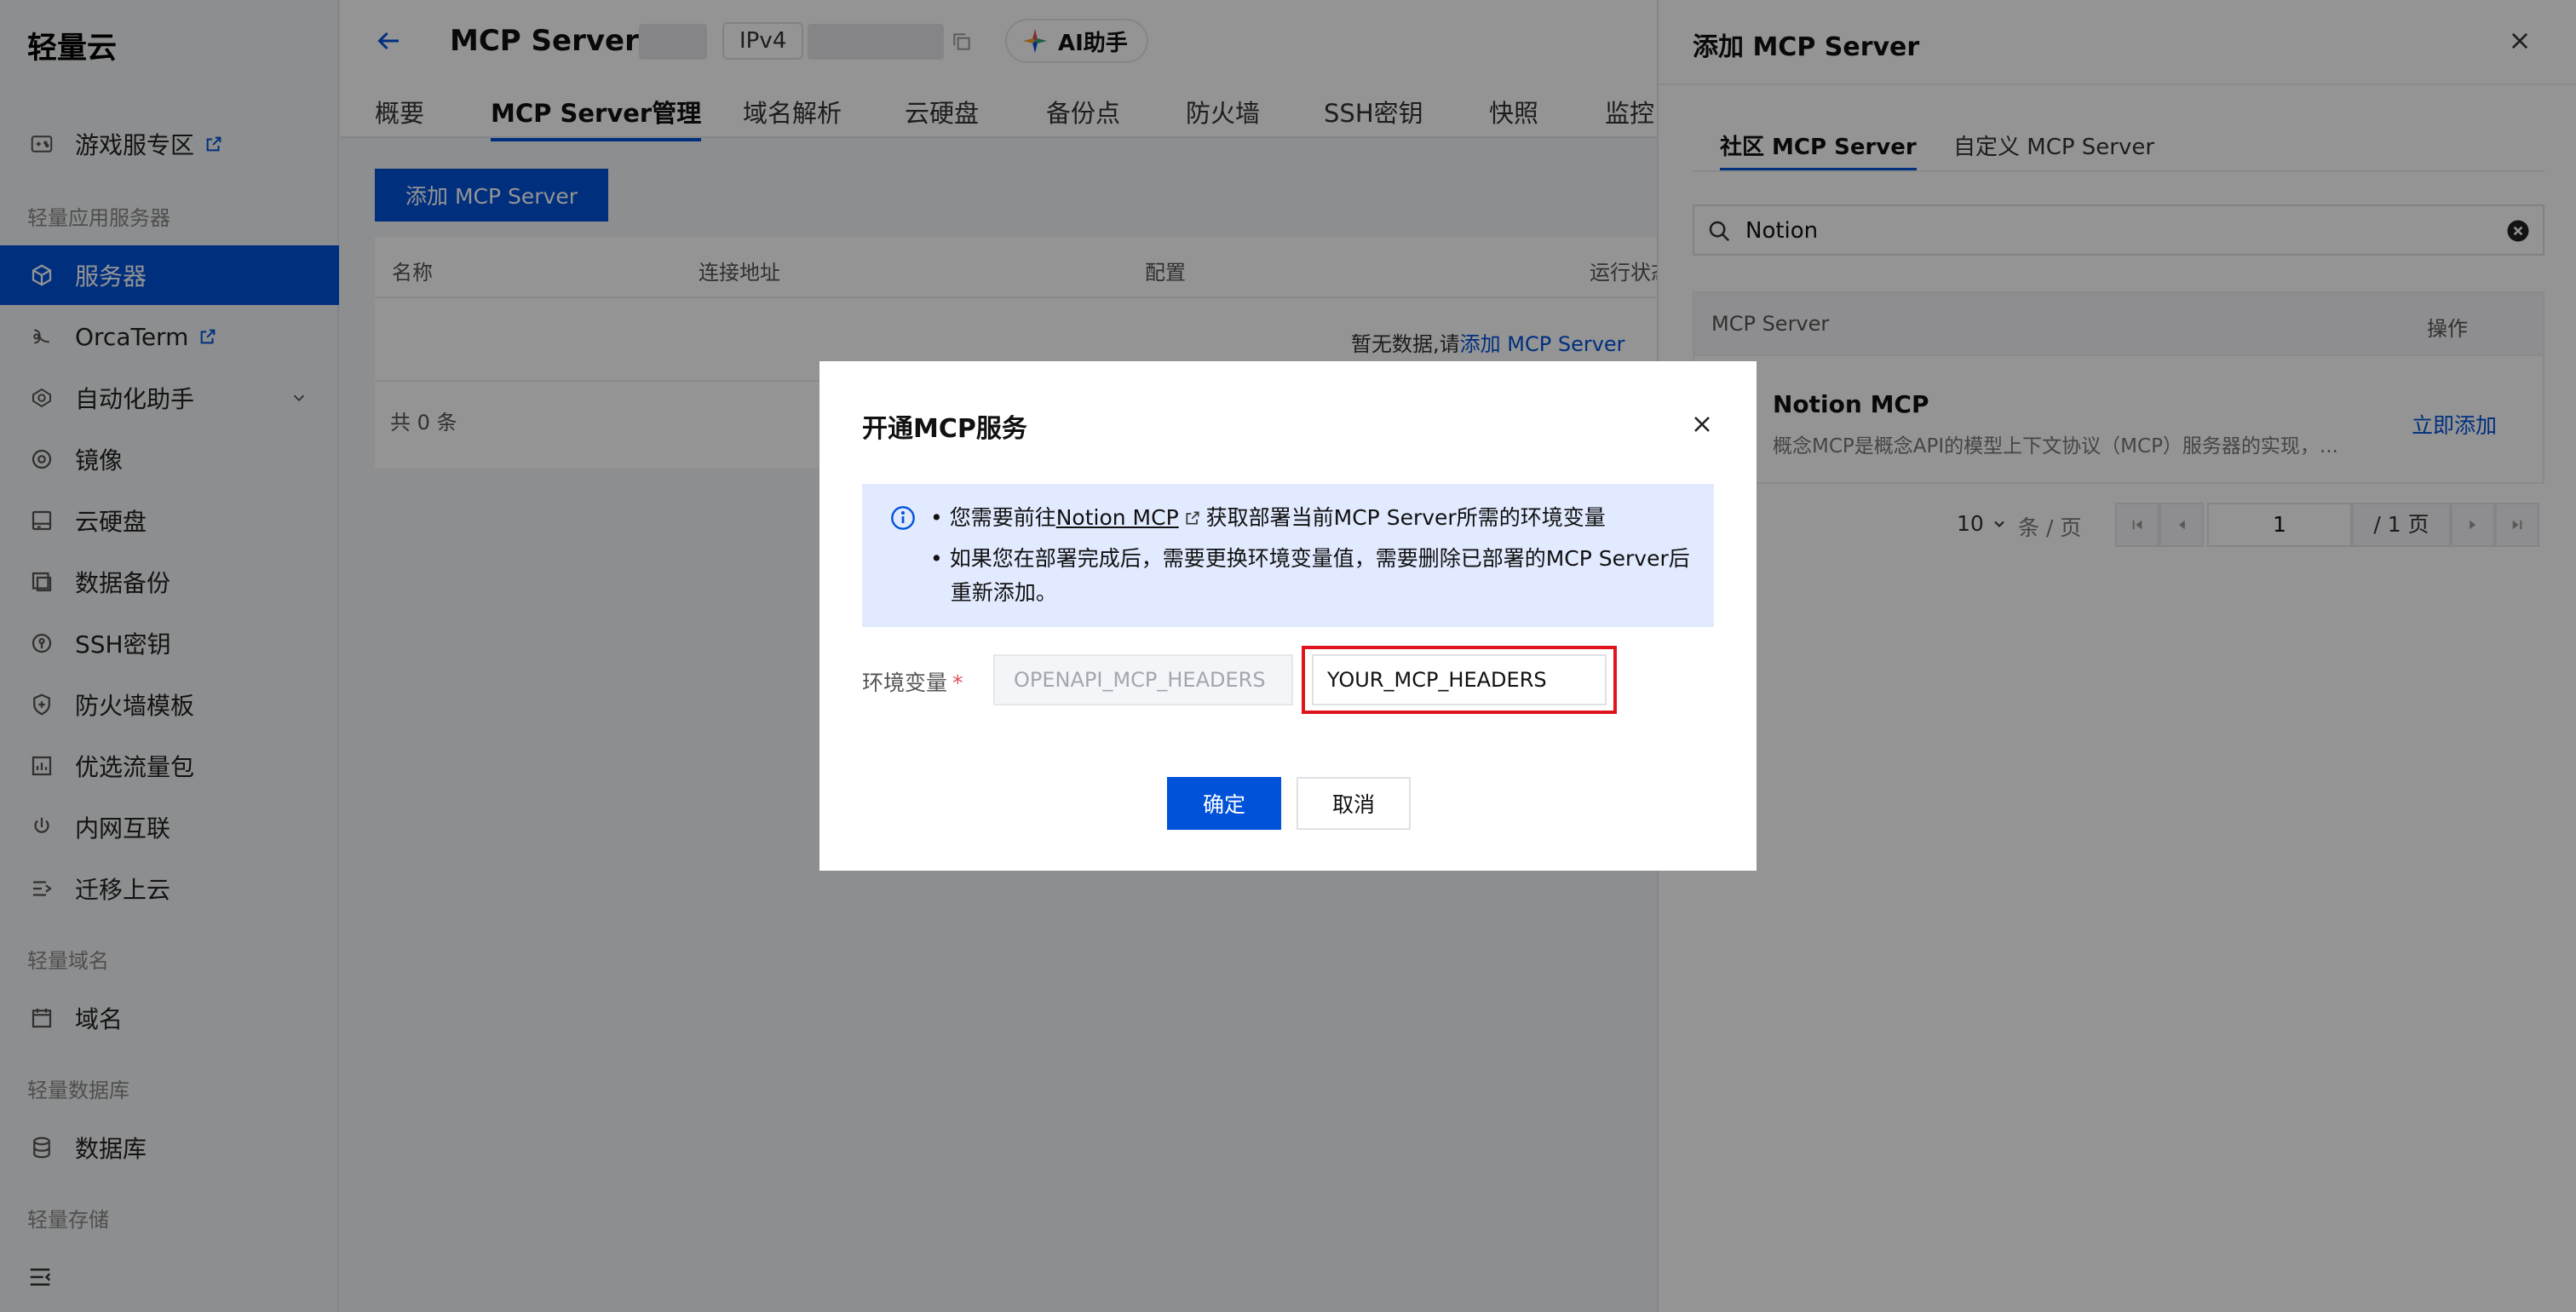 The width and height of the screenshot is (2576, 1312). What do you see at coordinates (1193, 518) in the screenshot?
I see `external-link-icon` at bounding box center [1193, 518].